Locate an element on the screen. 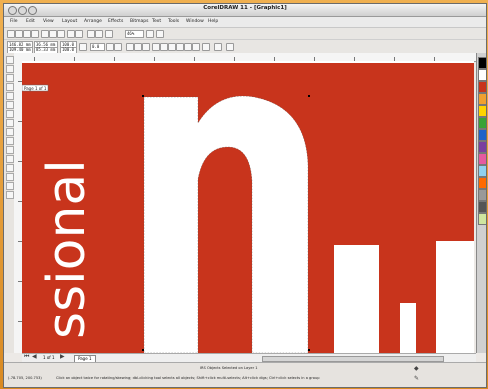 The height and width of the screenshot is (389, 488). page-navigator: ⏮ ◀ 1 of 1 ▶ Page 1 is located at coordinates (249, 358).